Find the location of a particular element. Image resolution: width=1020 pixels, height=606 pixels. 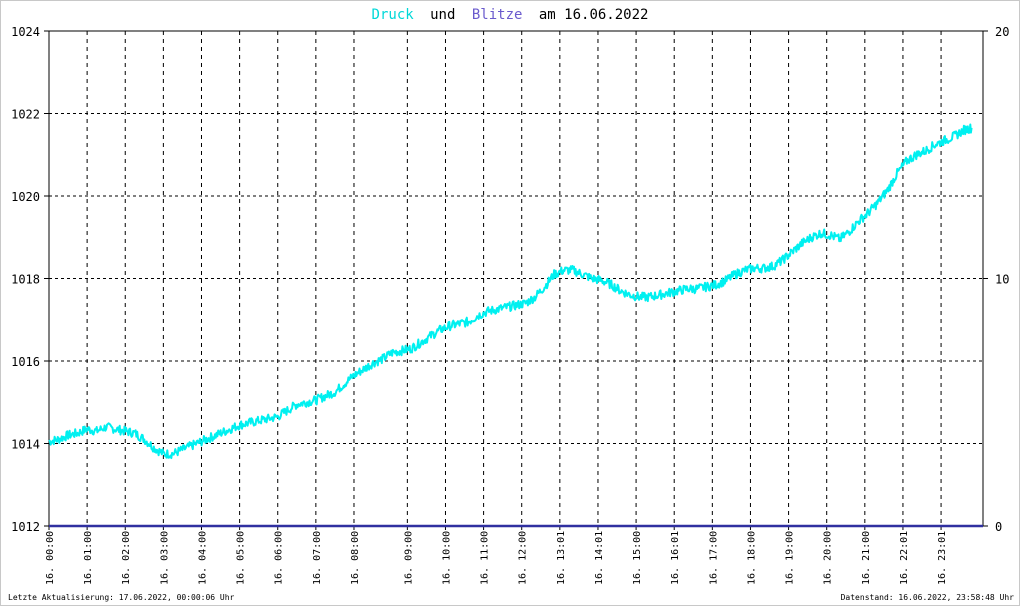

y-tick-label-left: 1012 is located at coordinates (25, 527).